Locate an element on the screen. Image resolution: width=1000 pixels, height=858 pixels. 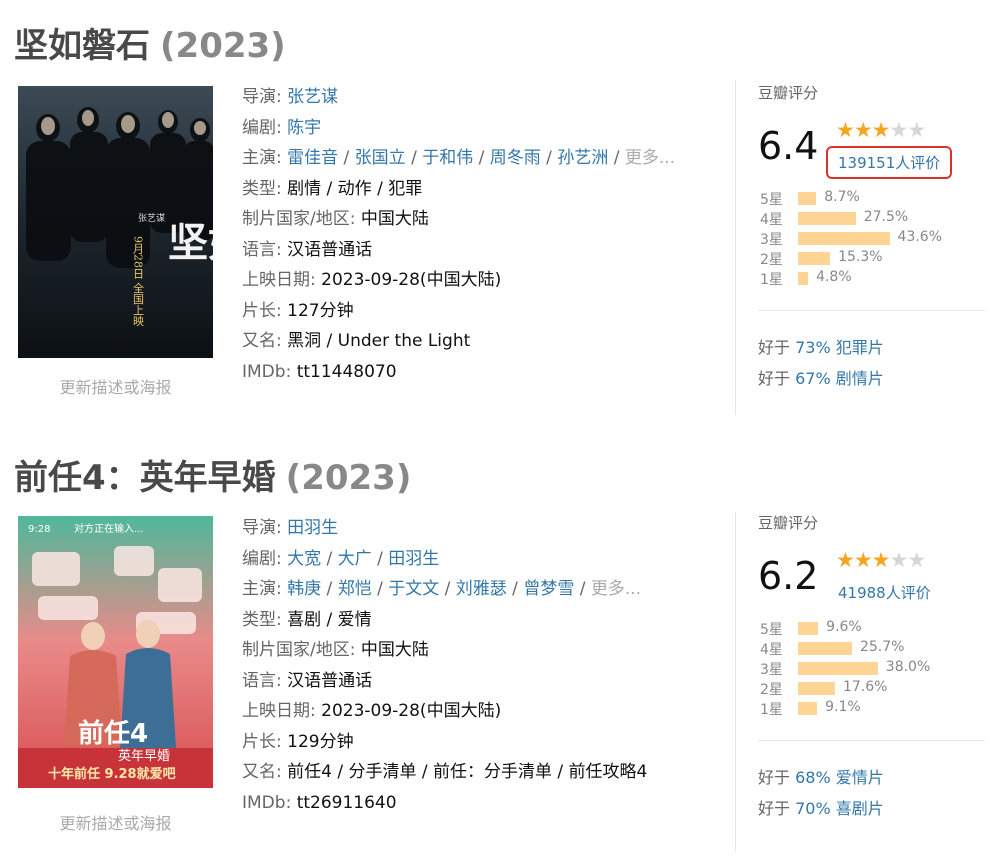
aka-row: 又名: 前任4 / 分手清单 / 前任：分手清单 / 前任攻略4 is located at coordinates (444, 772).